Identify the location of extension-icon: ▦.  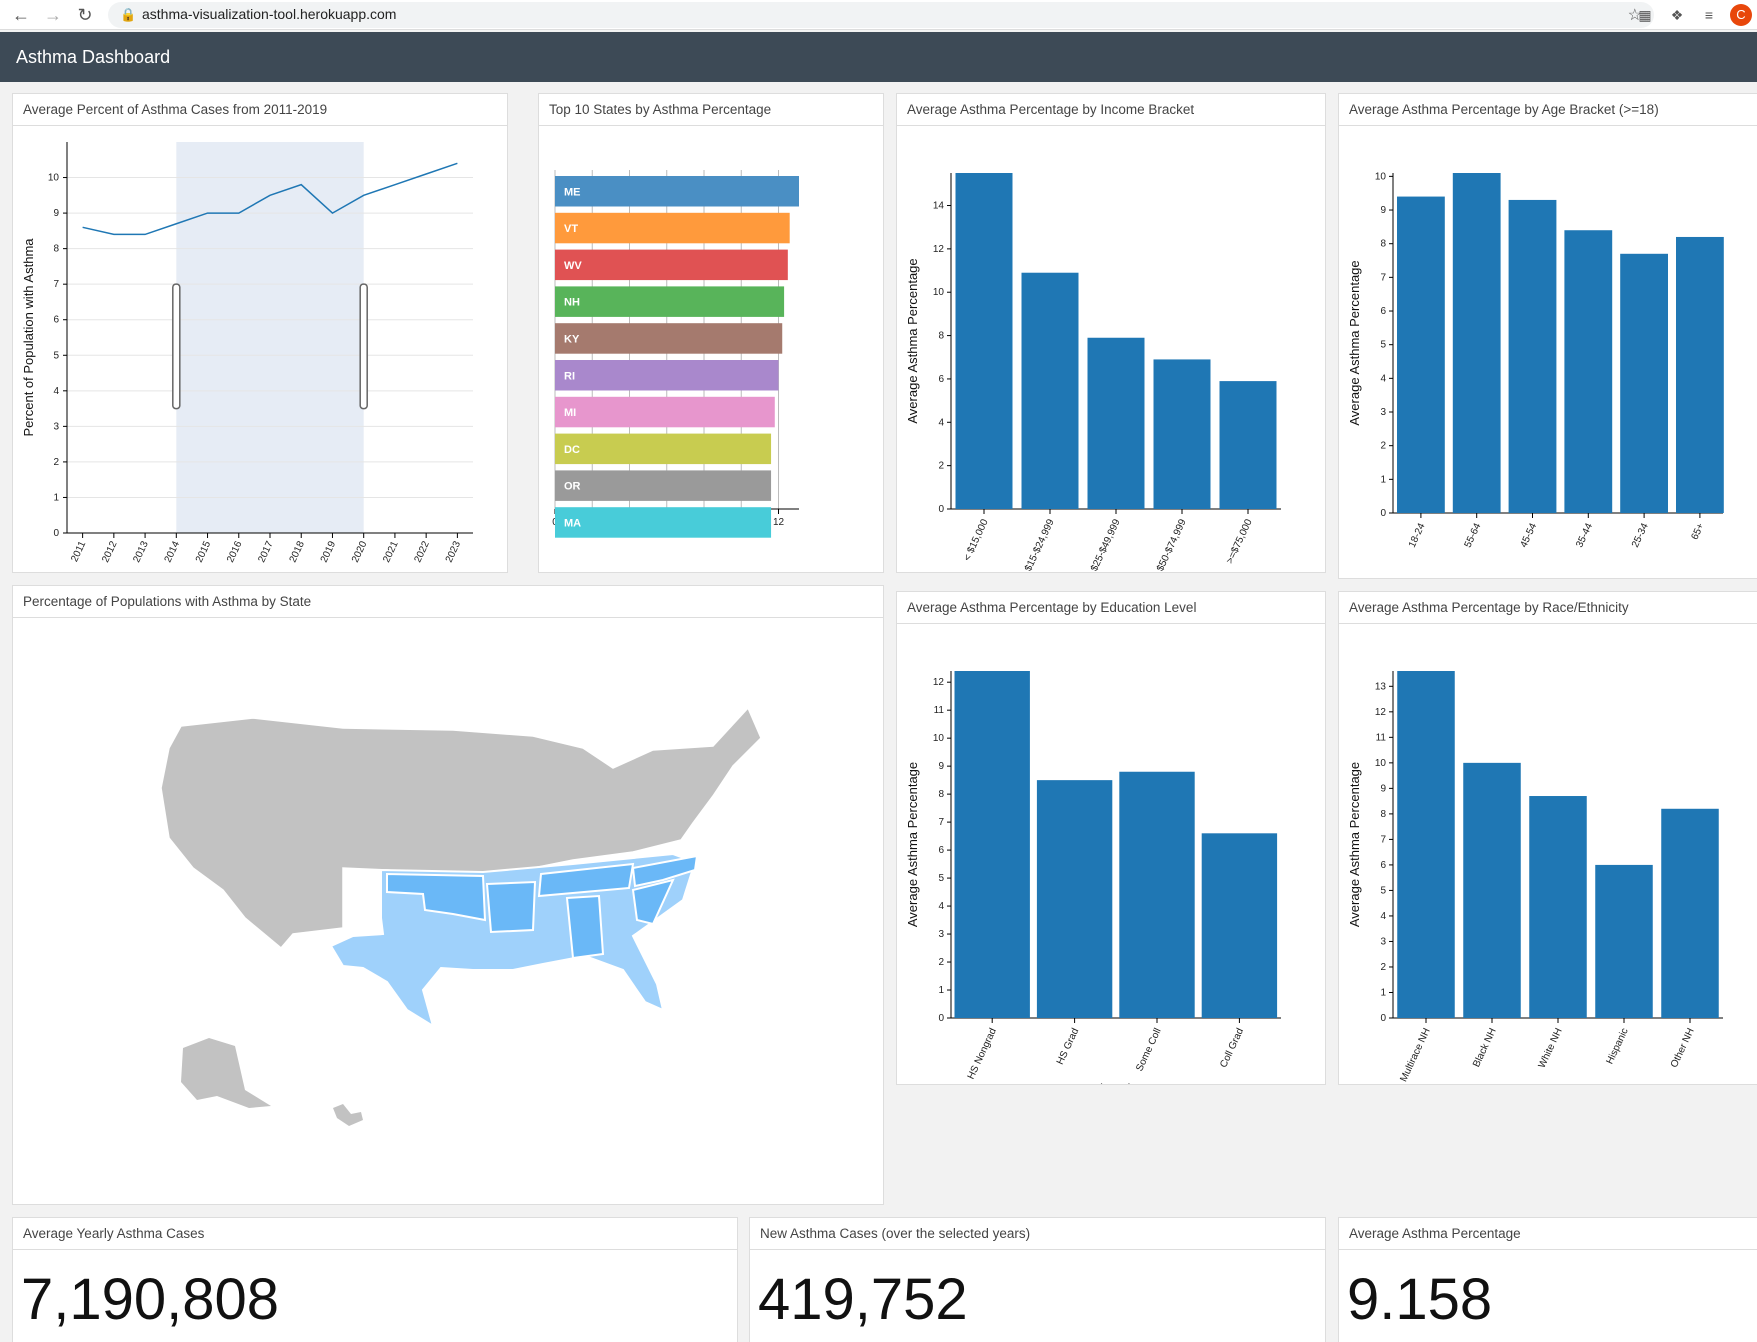
(1645, 15).